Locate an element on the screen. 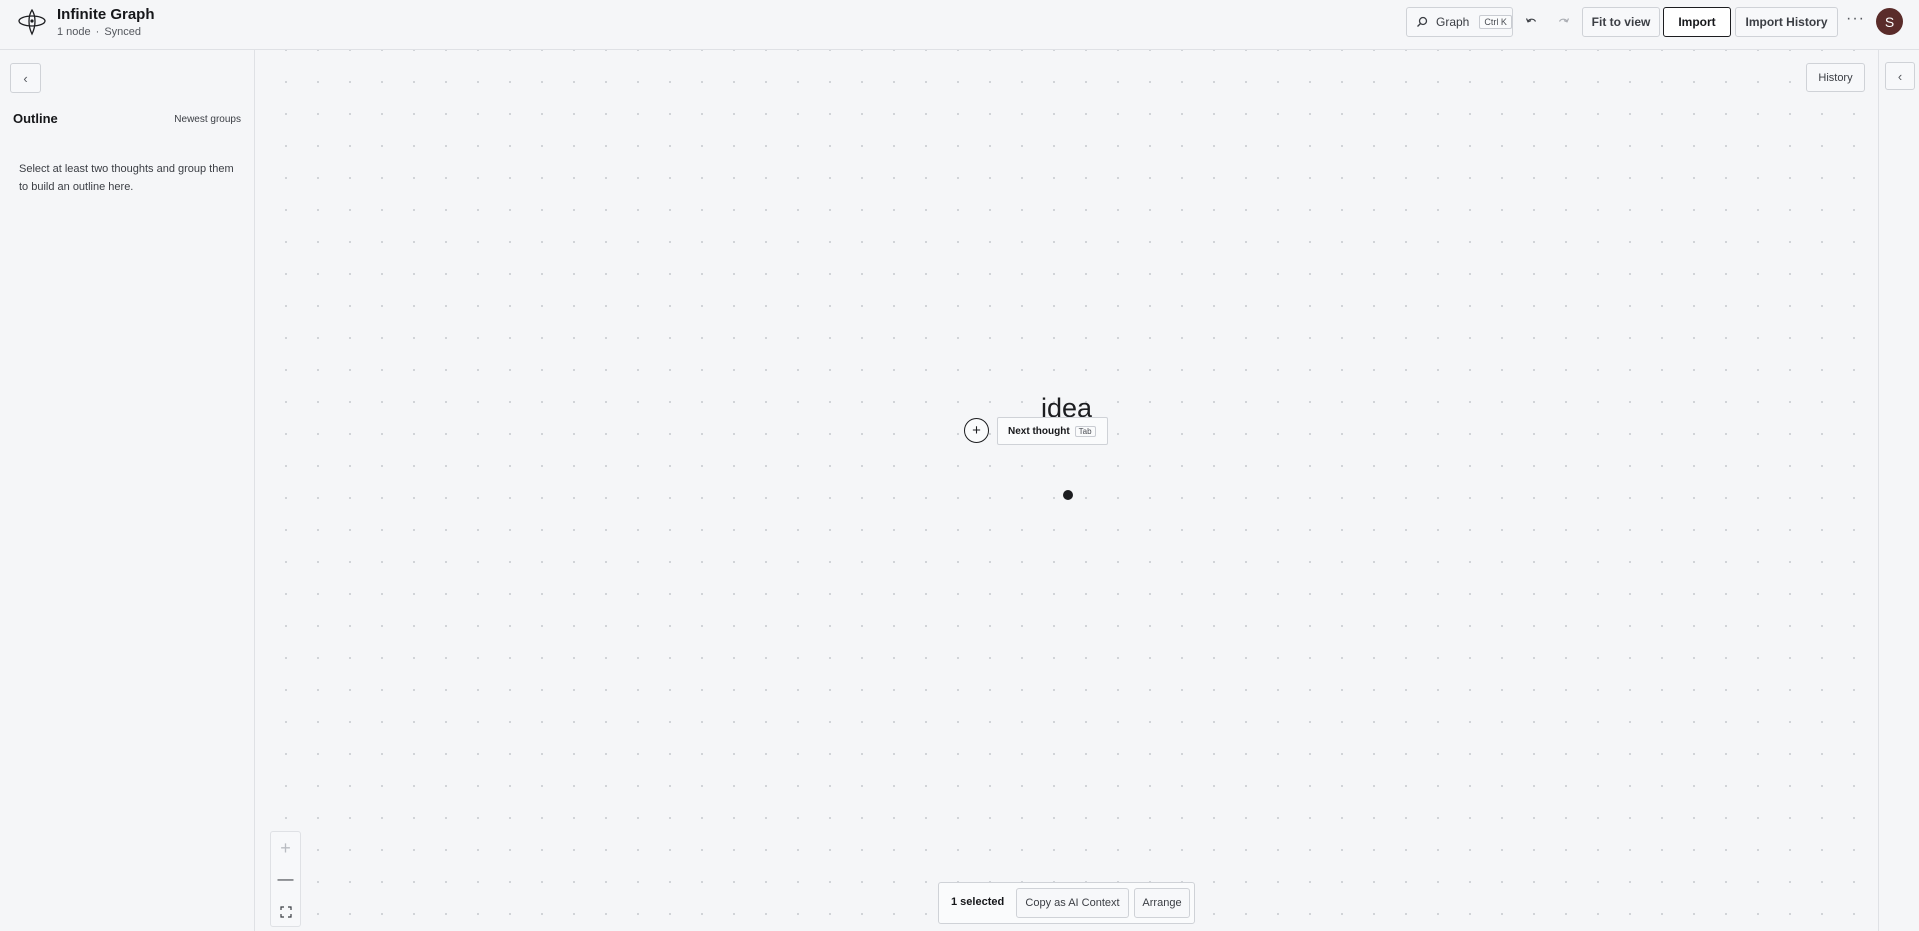  zoom-in-button: + is located at coordinates (285, 848).